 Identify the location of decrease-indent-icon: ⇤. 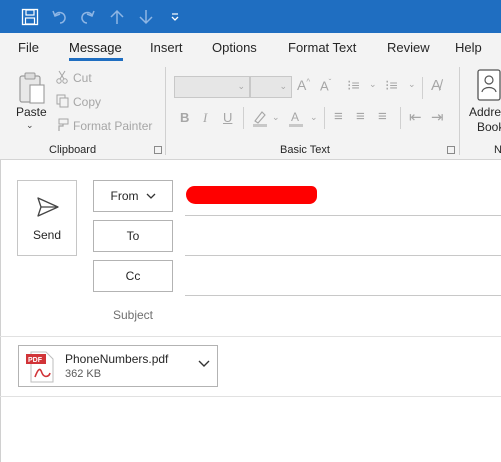
(415, 117).